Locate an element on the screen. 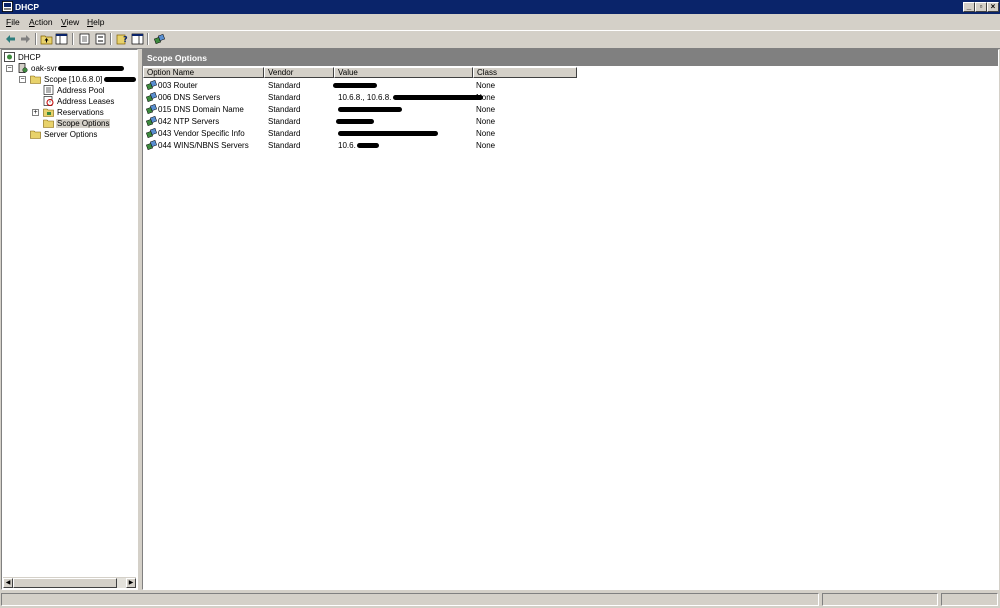 Image resolution: width=1000 pixels, height=608 pixels. pane-title-bar: Scope Options is located at coordinates (570, 58).